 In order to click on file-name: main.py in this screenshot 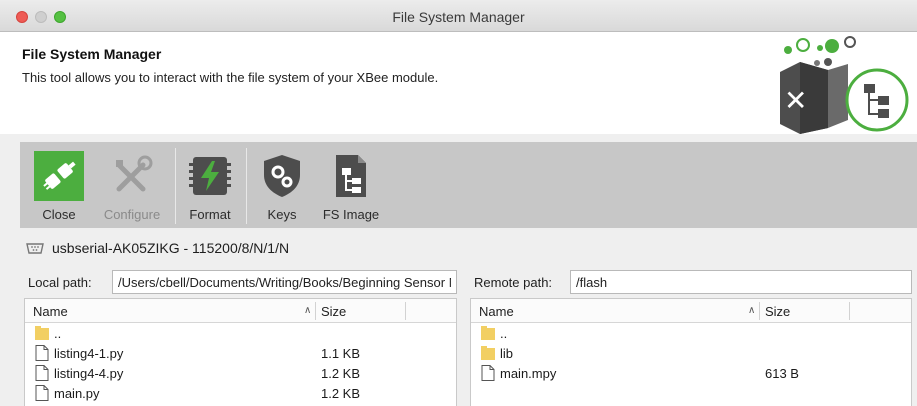, I will do `click(77, 393)`.